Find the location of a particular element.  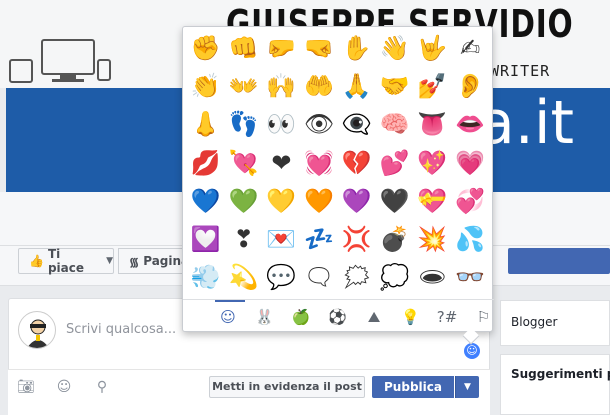

emoji-option: 👃 is located at coordinates (206, 124).